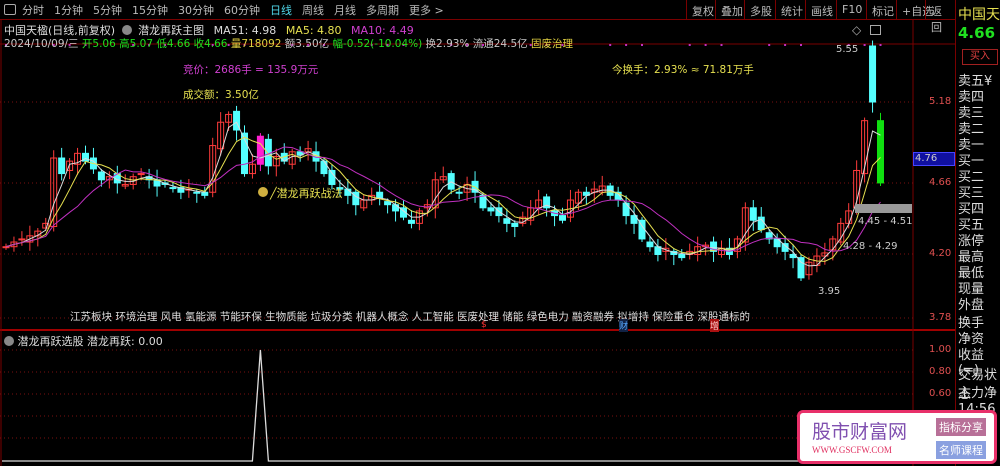 The width and height of the screenshot is (1000, 466). What do you see at coordinates (150, 10) in the screenshot?
I see `period-tab: 15分钟` at bounding box center [150, 10].